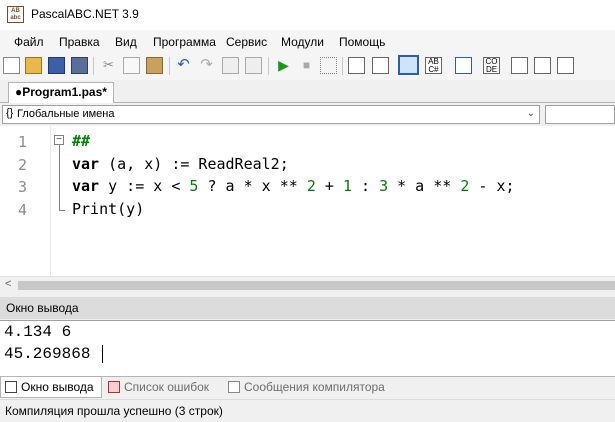 Image resolution: width=615 pixels, height=422 pixels. Describe the element at coordinates (15, 14) in the screenshot. I see `app-logo-icon: AB abc` at that location.